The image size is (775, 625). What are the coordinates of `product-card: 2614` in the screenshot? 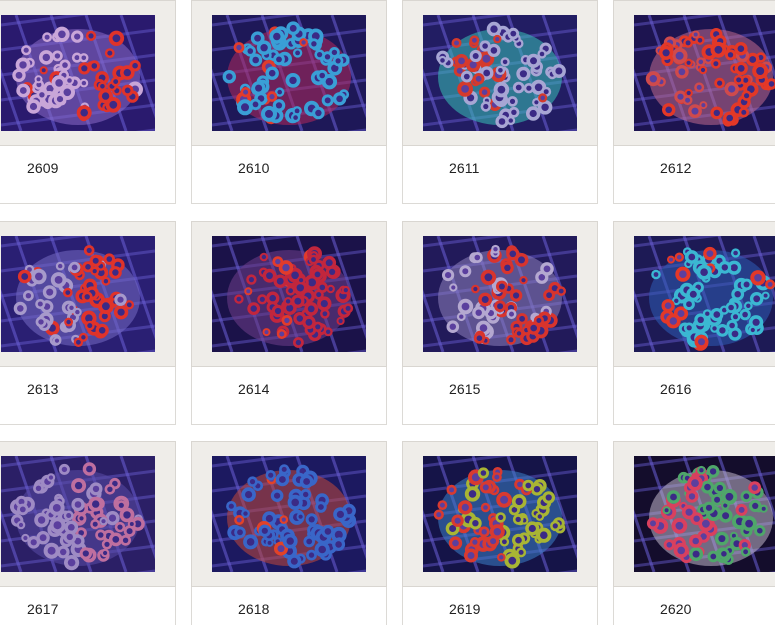 It's located at (289, 323).